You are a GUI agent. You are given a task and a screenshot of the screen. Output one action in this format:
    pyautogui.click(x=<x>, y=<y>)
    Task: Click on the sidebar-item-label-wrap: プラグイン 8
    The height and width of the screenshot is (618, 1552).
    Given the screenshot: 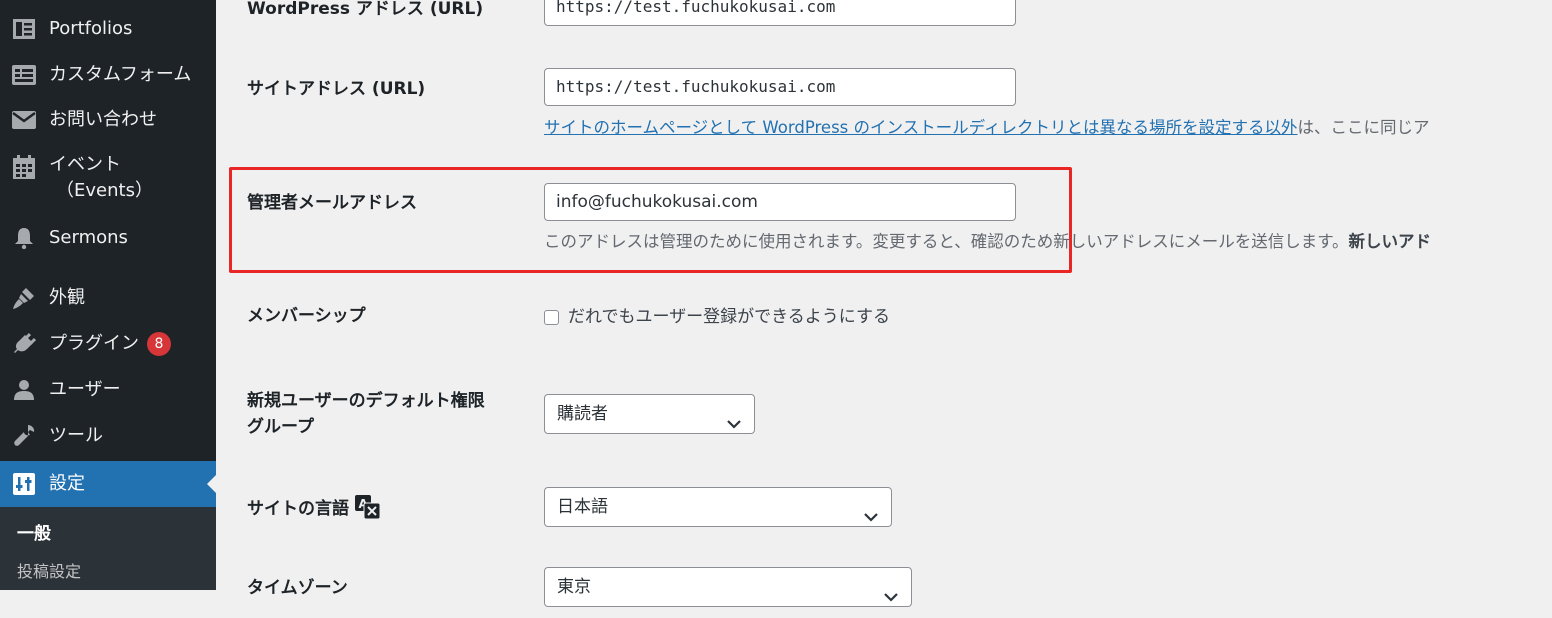 What is the action you would take?
    pyautogui.click(x=110, y=344)
    